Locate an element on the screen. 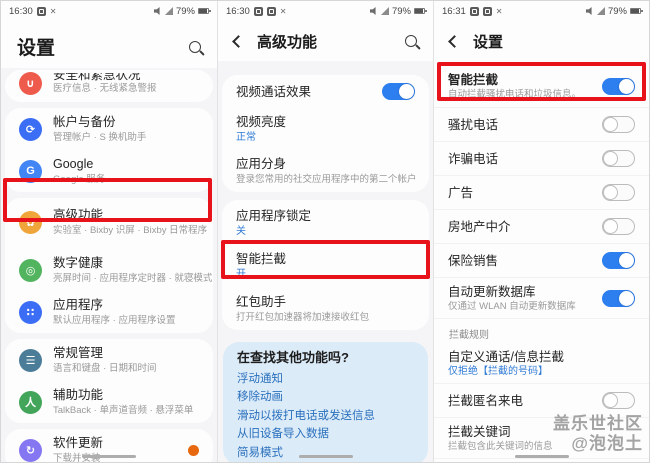  row-title: 自定义通话/信息拦截 is located at coordinates (506, 357).